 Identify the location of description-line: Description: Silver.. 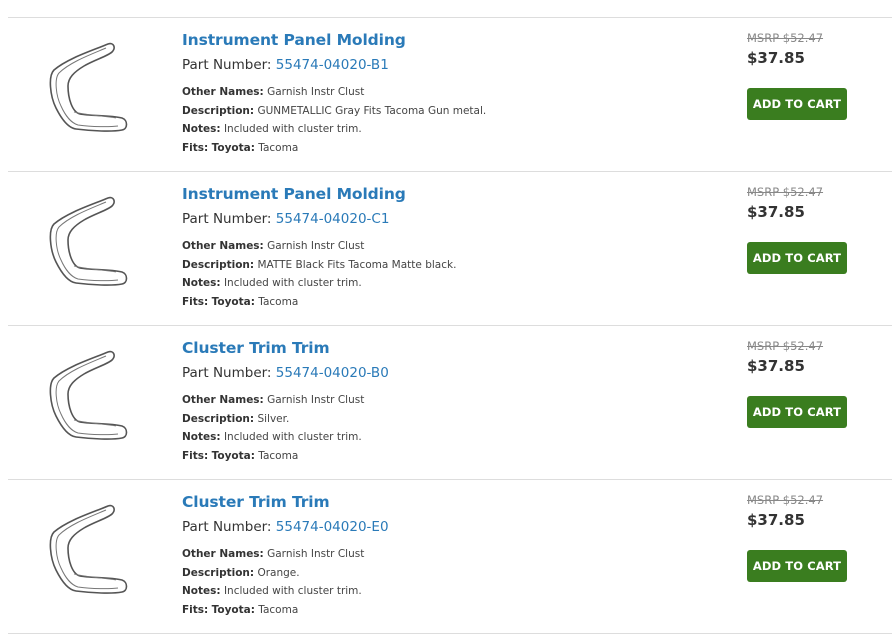
(442, 419).